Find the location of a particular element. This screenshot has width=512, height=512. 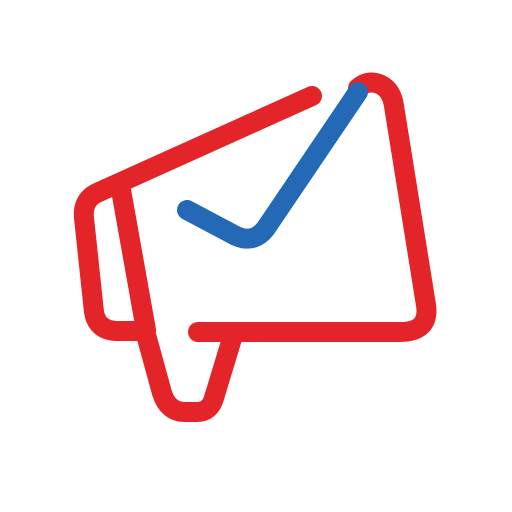

megaphone-inner-edge is located at coordinates (133, 260).